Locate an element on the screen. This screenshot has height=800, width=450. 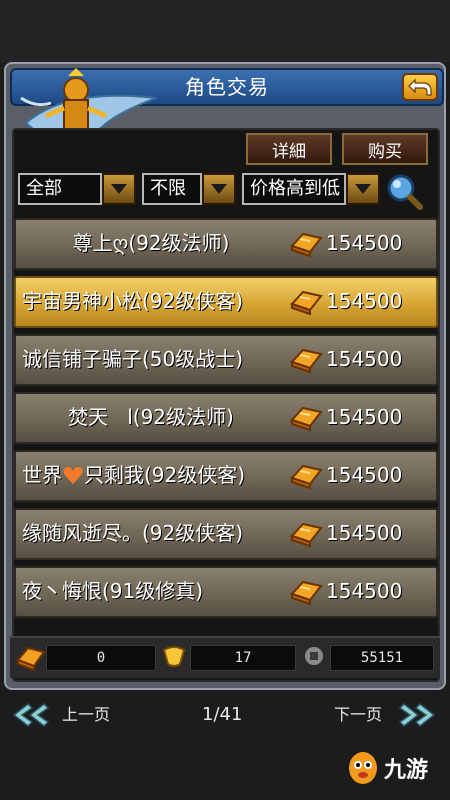
sort-dropdown-button is located at coordinates (363, 189).